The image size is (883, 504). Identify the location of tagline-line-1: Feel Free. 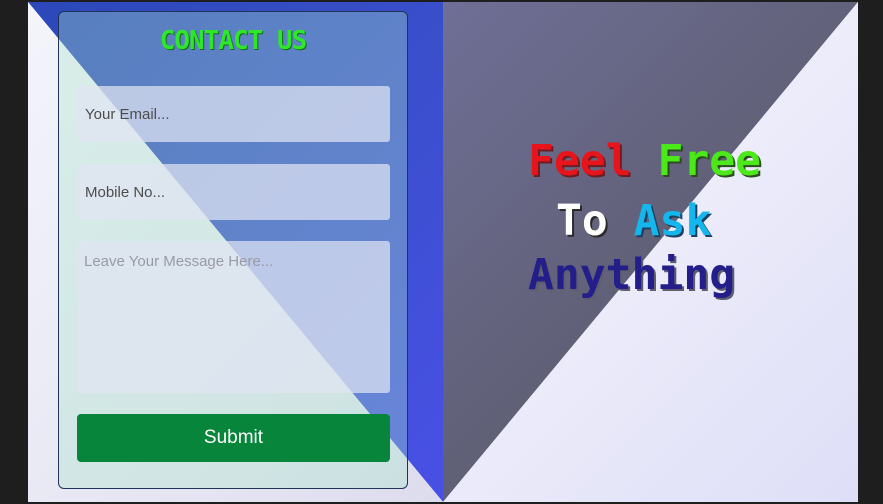
(648, 161).